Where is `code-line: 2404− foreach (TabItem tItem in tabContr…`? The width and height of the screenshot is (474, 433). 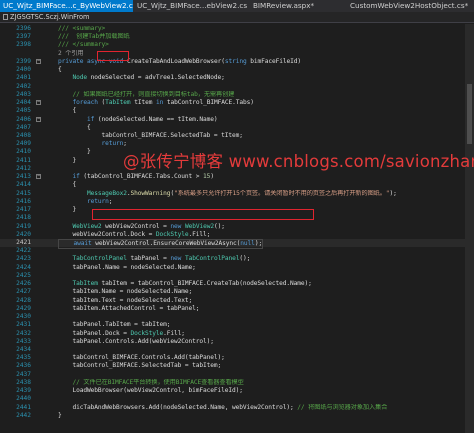
code-line: 2404− foreach (TabItem tItem in tabContr… is located at coordinates (237, 103).